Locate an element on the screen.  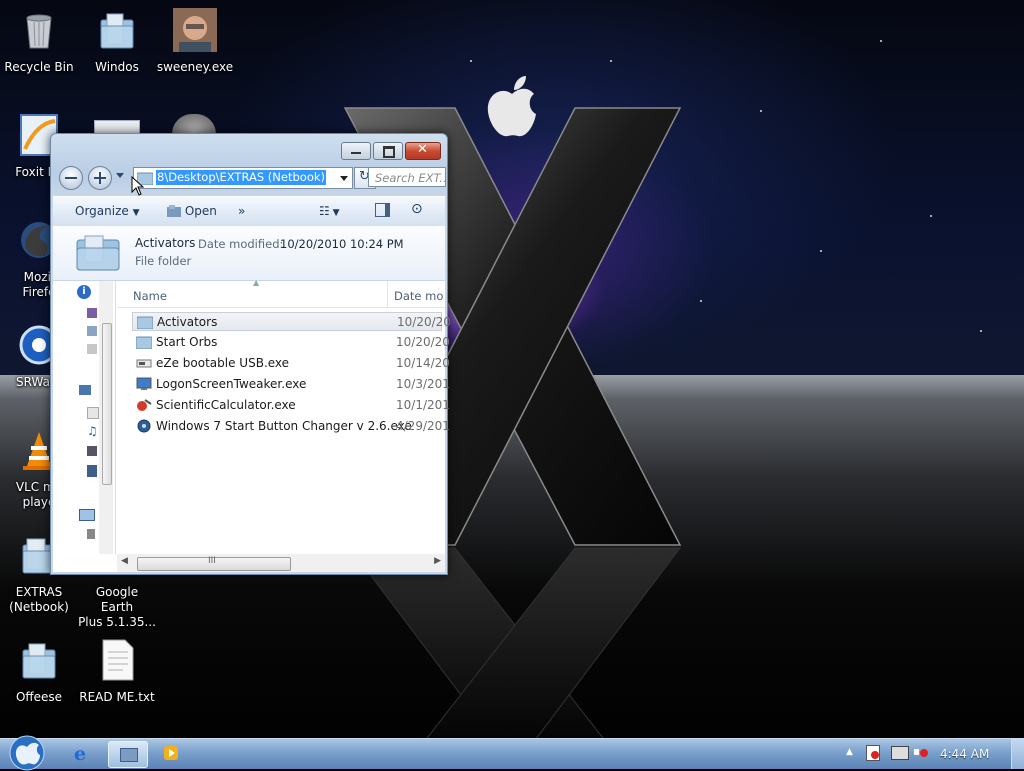
desktop-icon-label: EXTRAS is located at coordinates (39, 592).